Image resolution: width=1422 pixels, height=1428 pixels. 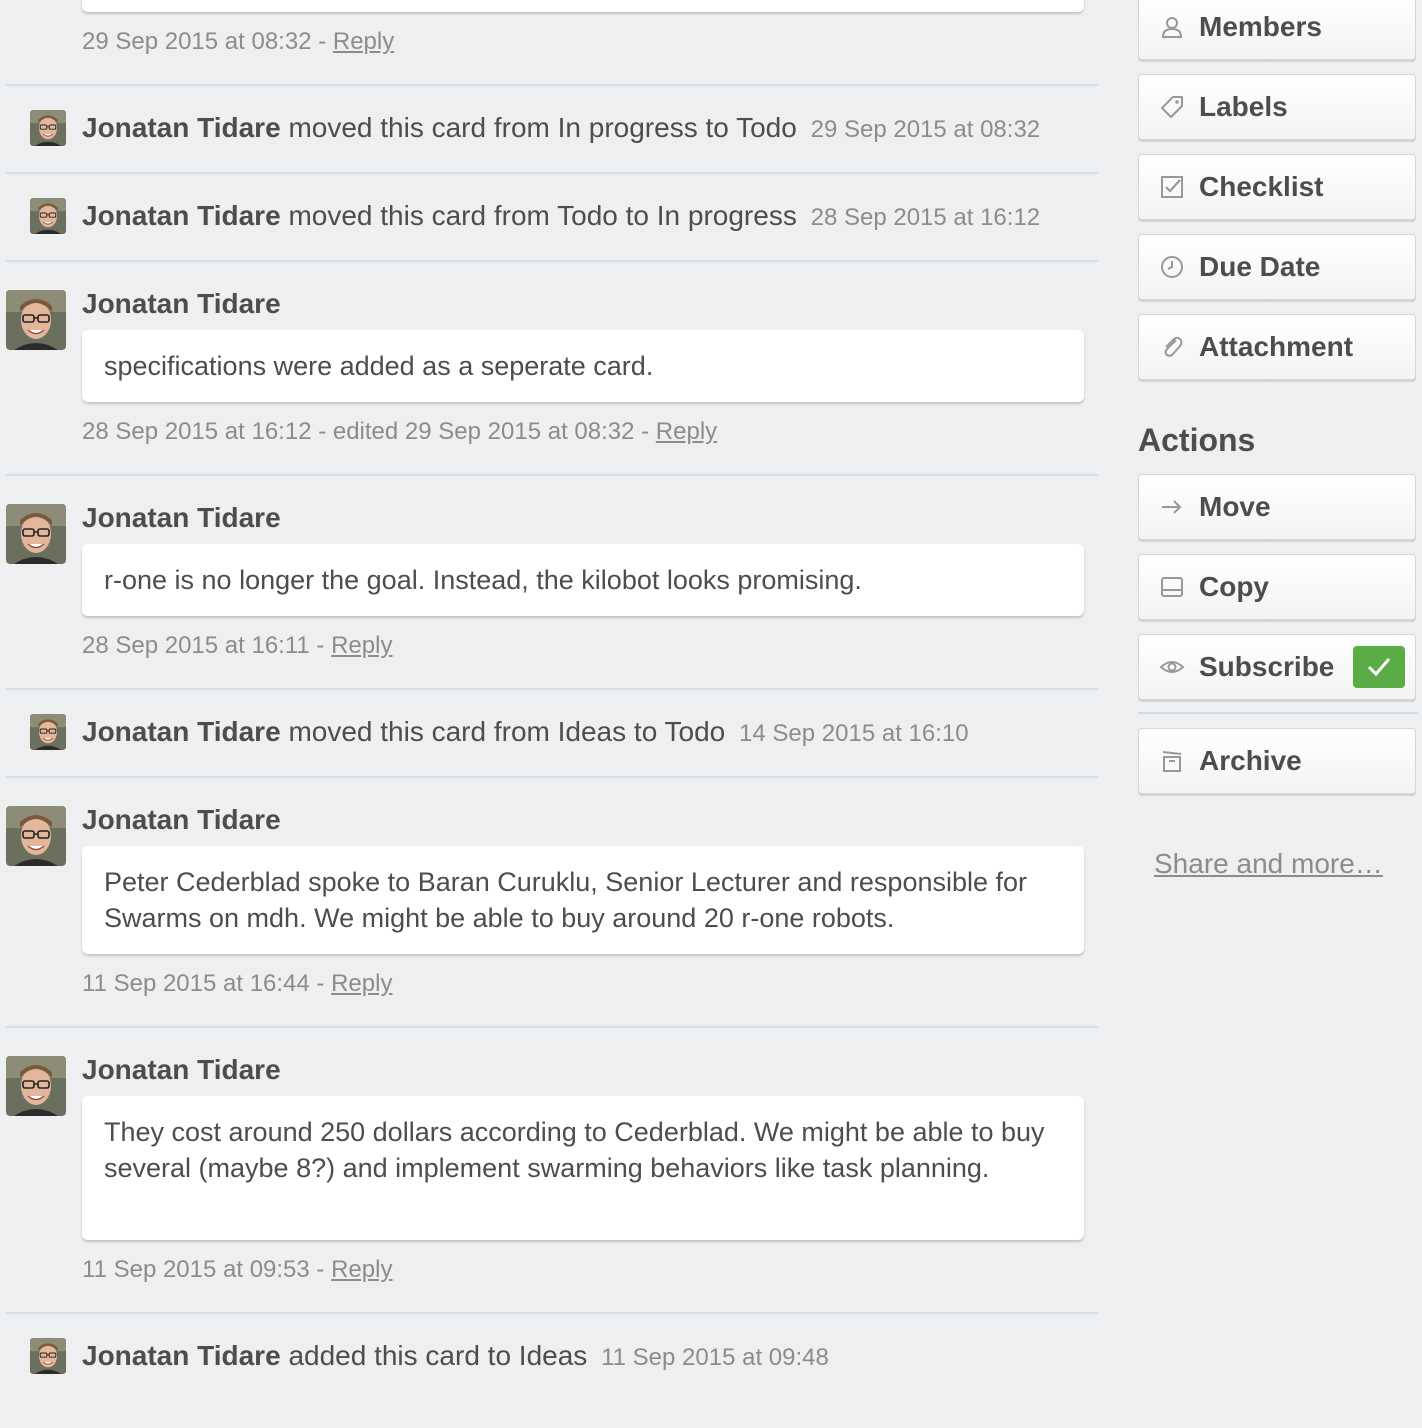 What do you see at coordinates (1235, 506) in the screenshot?
I see `button-label: Move` at bounding box center [1235, 506].